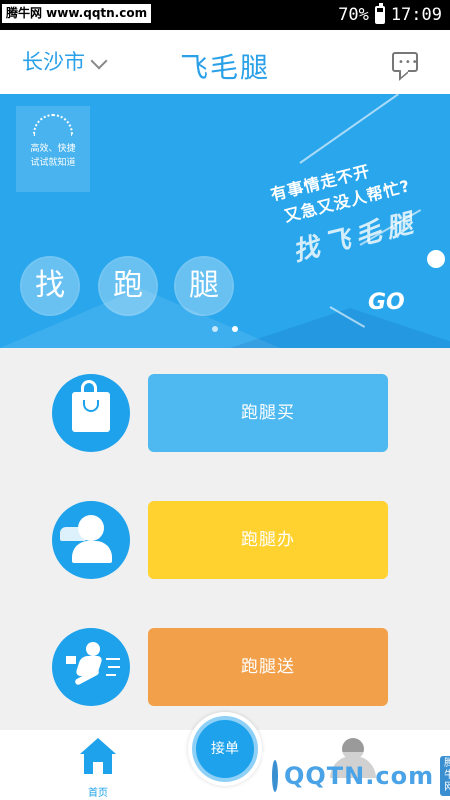  I want to click on app-header: 长沙市 飞毛腿, so click(225, 62).